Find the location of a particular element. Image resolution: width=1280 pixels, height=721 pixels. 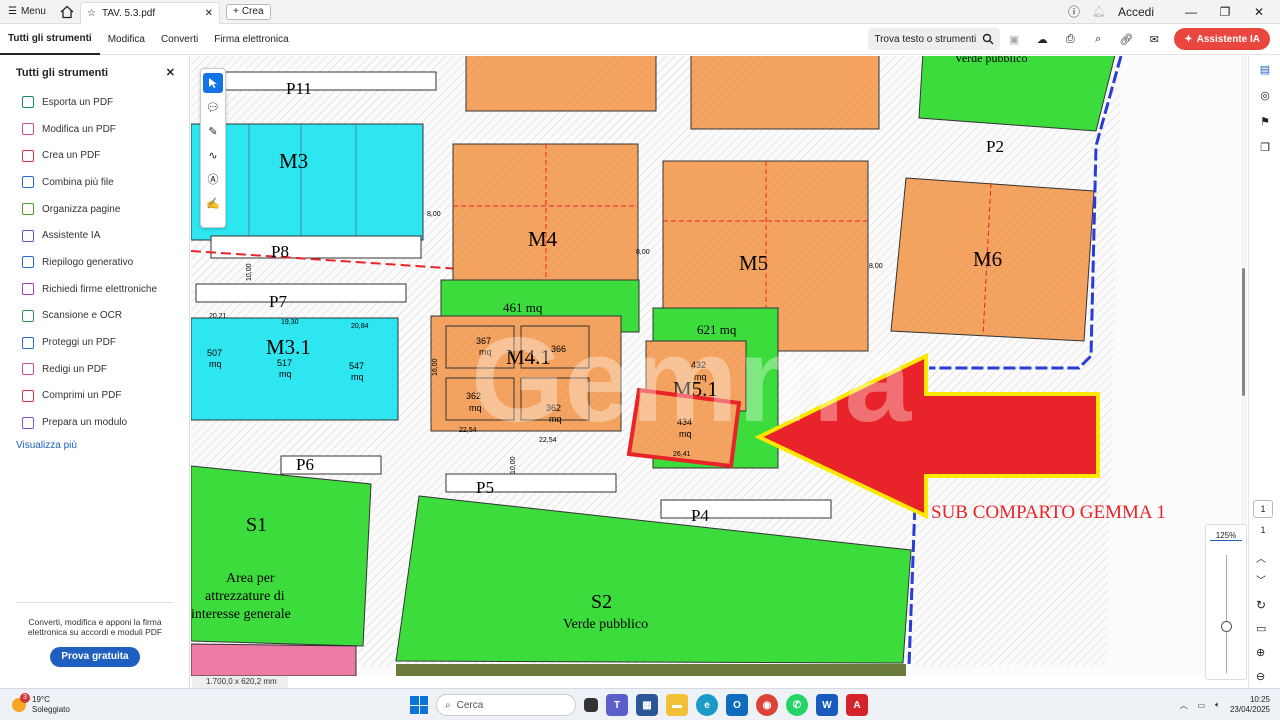

windows-start-icon is located at coordinates (419, 705).